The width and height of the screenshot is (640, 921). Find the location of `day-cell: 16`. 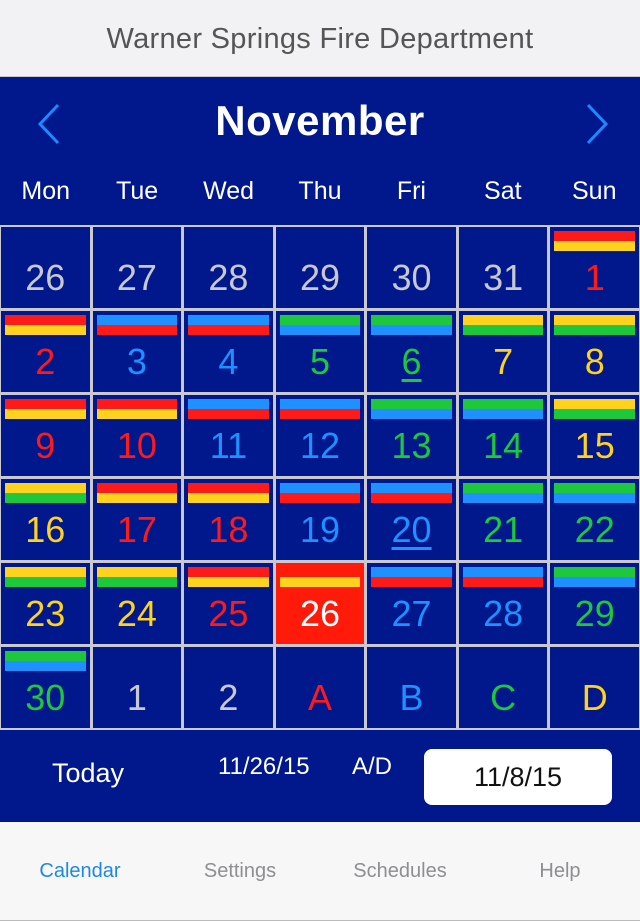

day-cell: 16 is located at coordinates (45, 519).